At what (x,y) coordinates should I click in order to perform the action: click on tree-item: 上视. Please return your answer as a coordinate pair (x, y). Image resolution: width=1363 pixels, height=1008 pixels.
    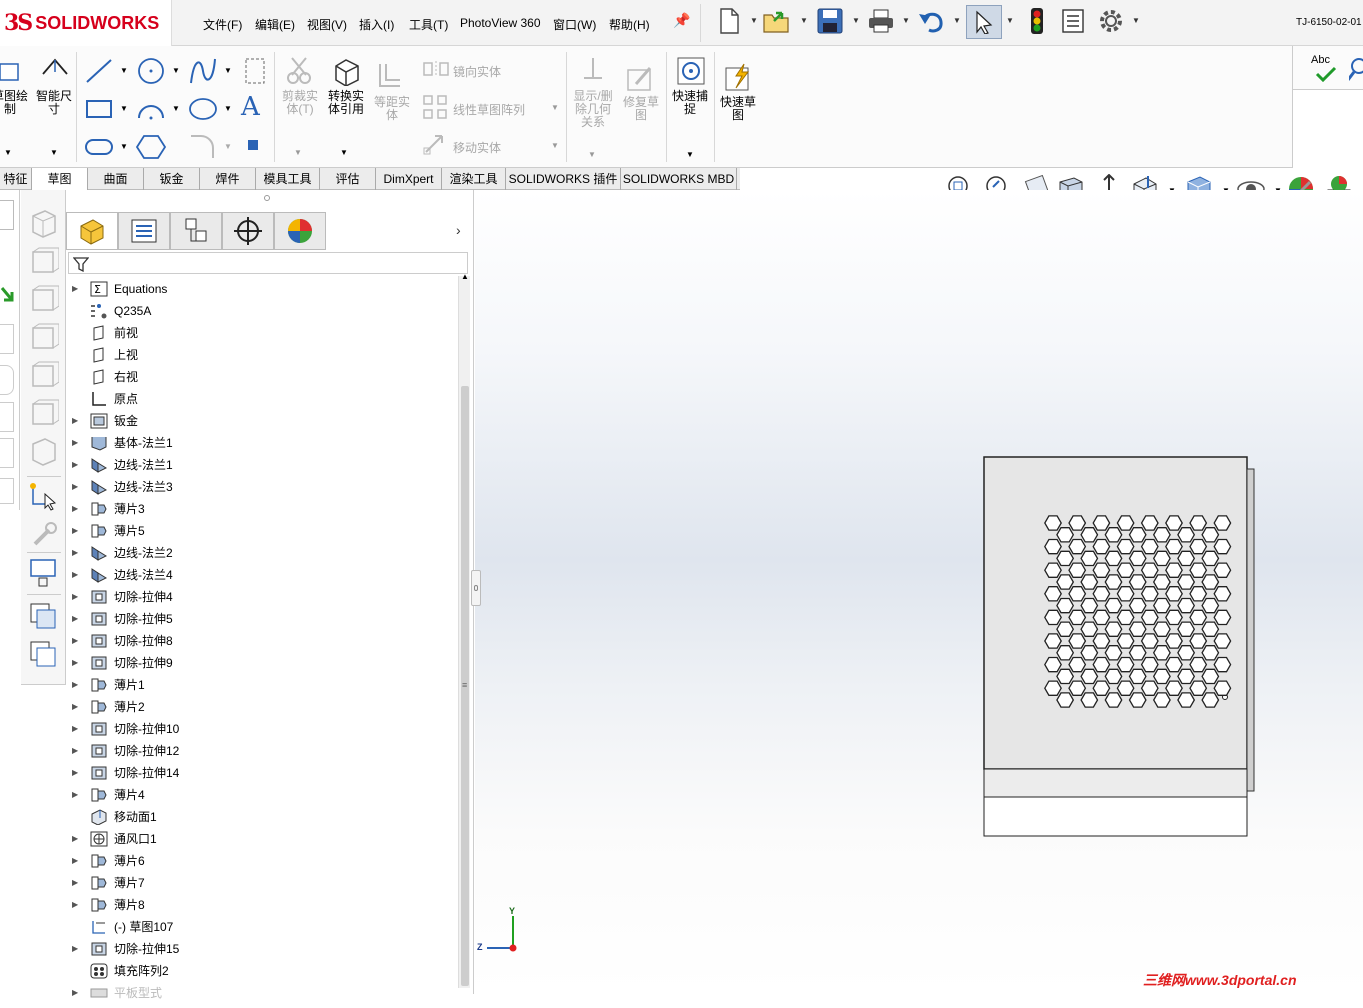
    Looking at the image, I should click on (261, 355).